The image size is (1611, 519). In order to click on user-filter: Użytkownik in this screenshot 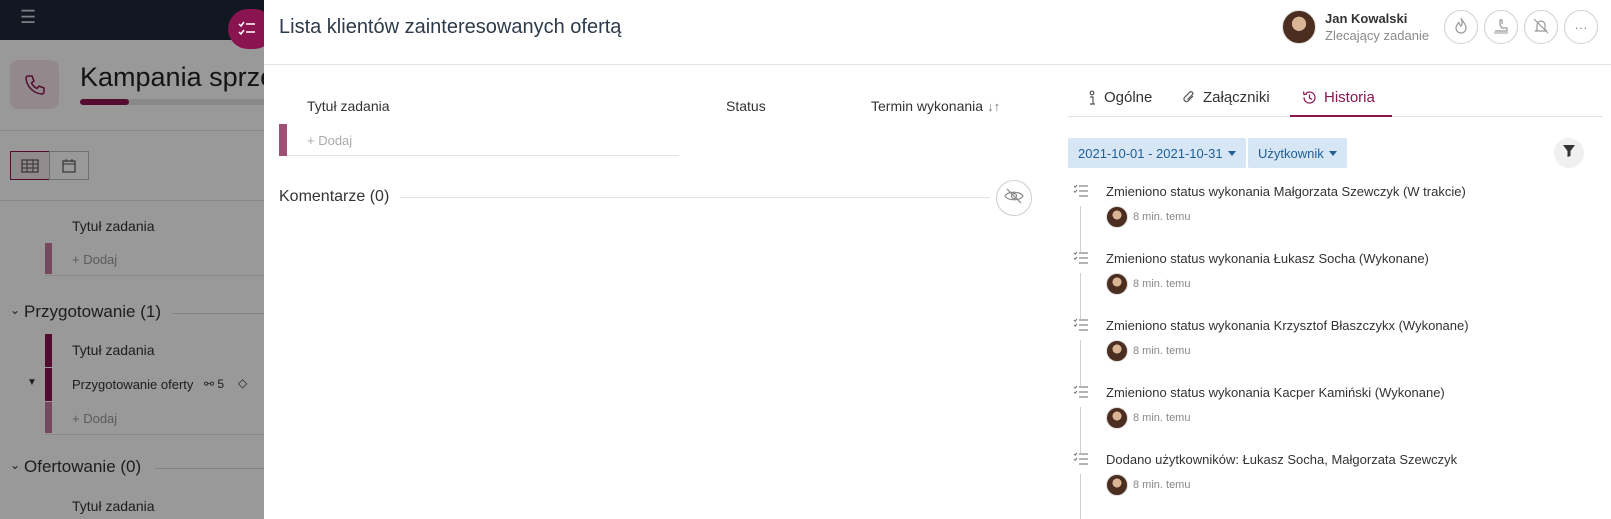, I will do `click(1297, 153)`.